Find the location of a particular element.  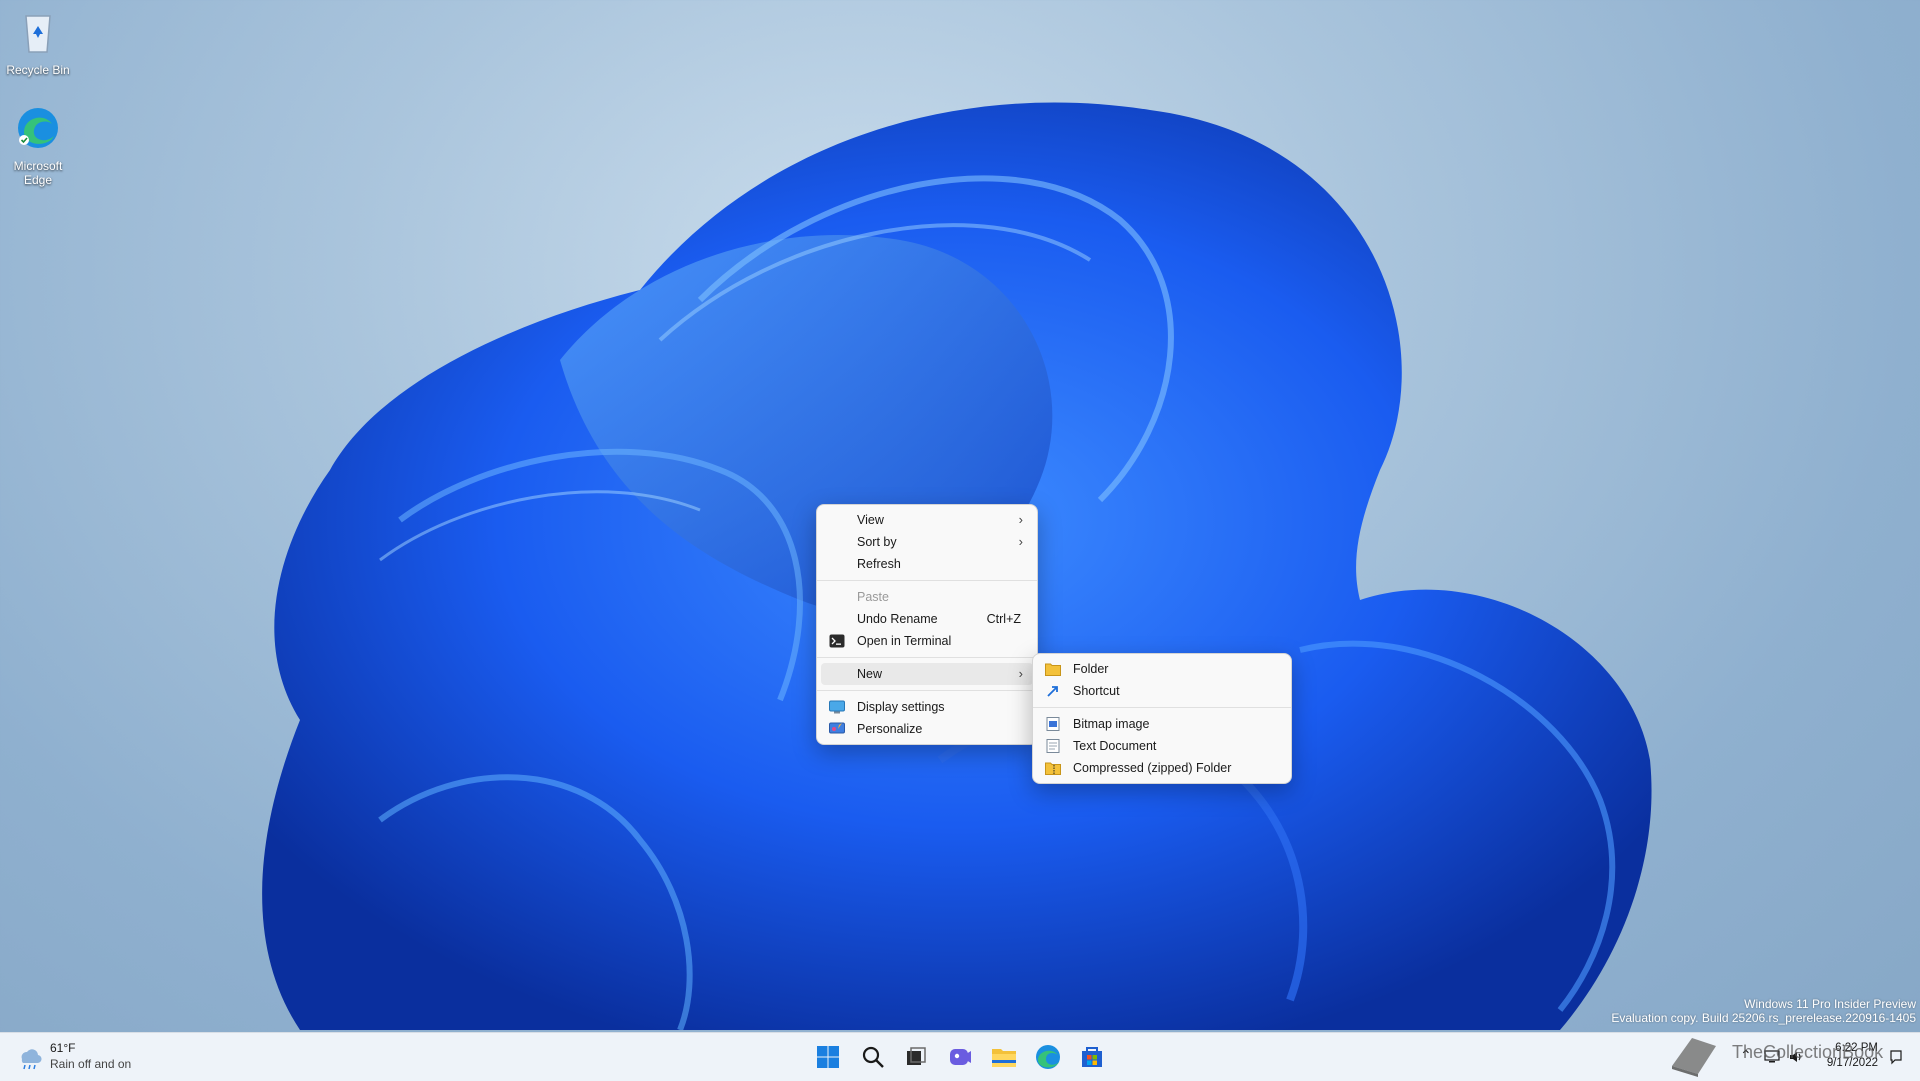

zip-folder-icon is located at coordinates (1053, 768).